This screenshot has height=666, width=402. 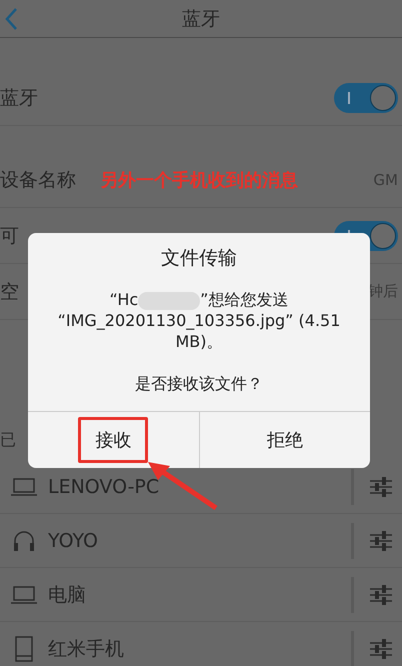 I want to click on setting-label: 可, so click(x=9, y=236).